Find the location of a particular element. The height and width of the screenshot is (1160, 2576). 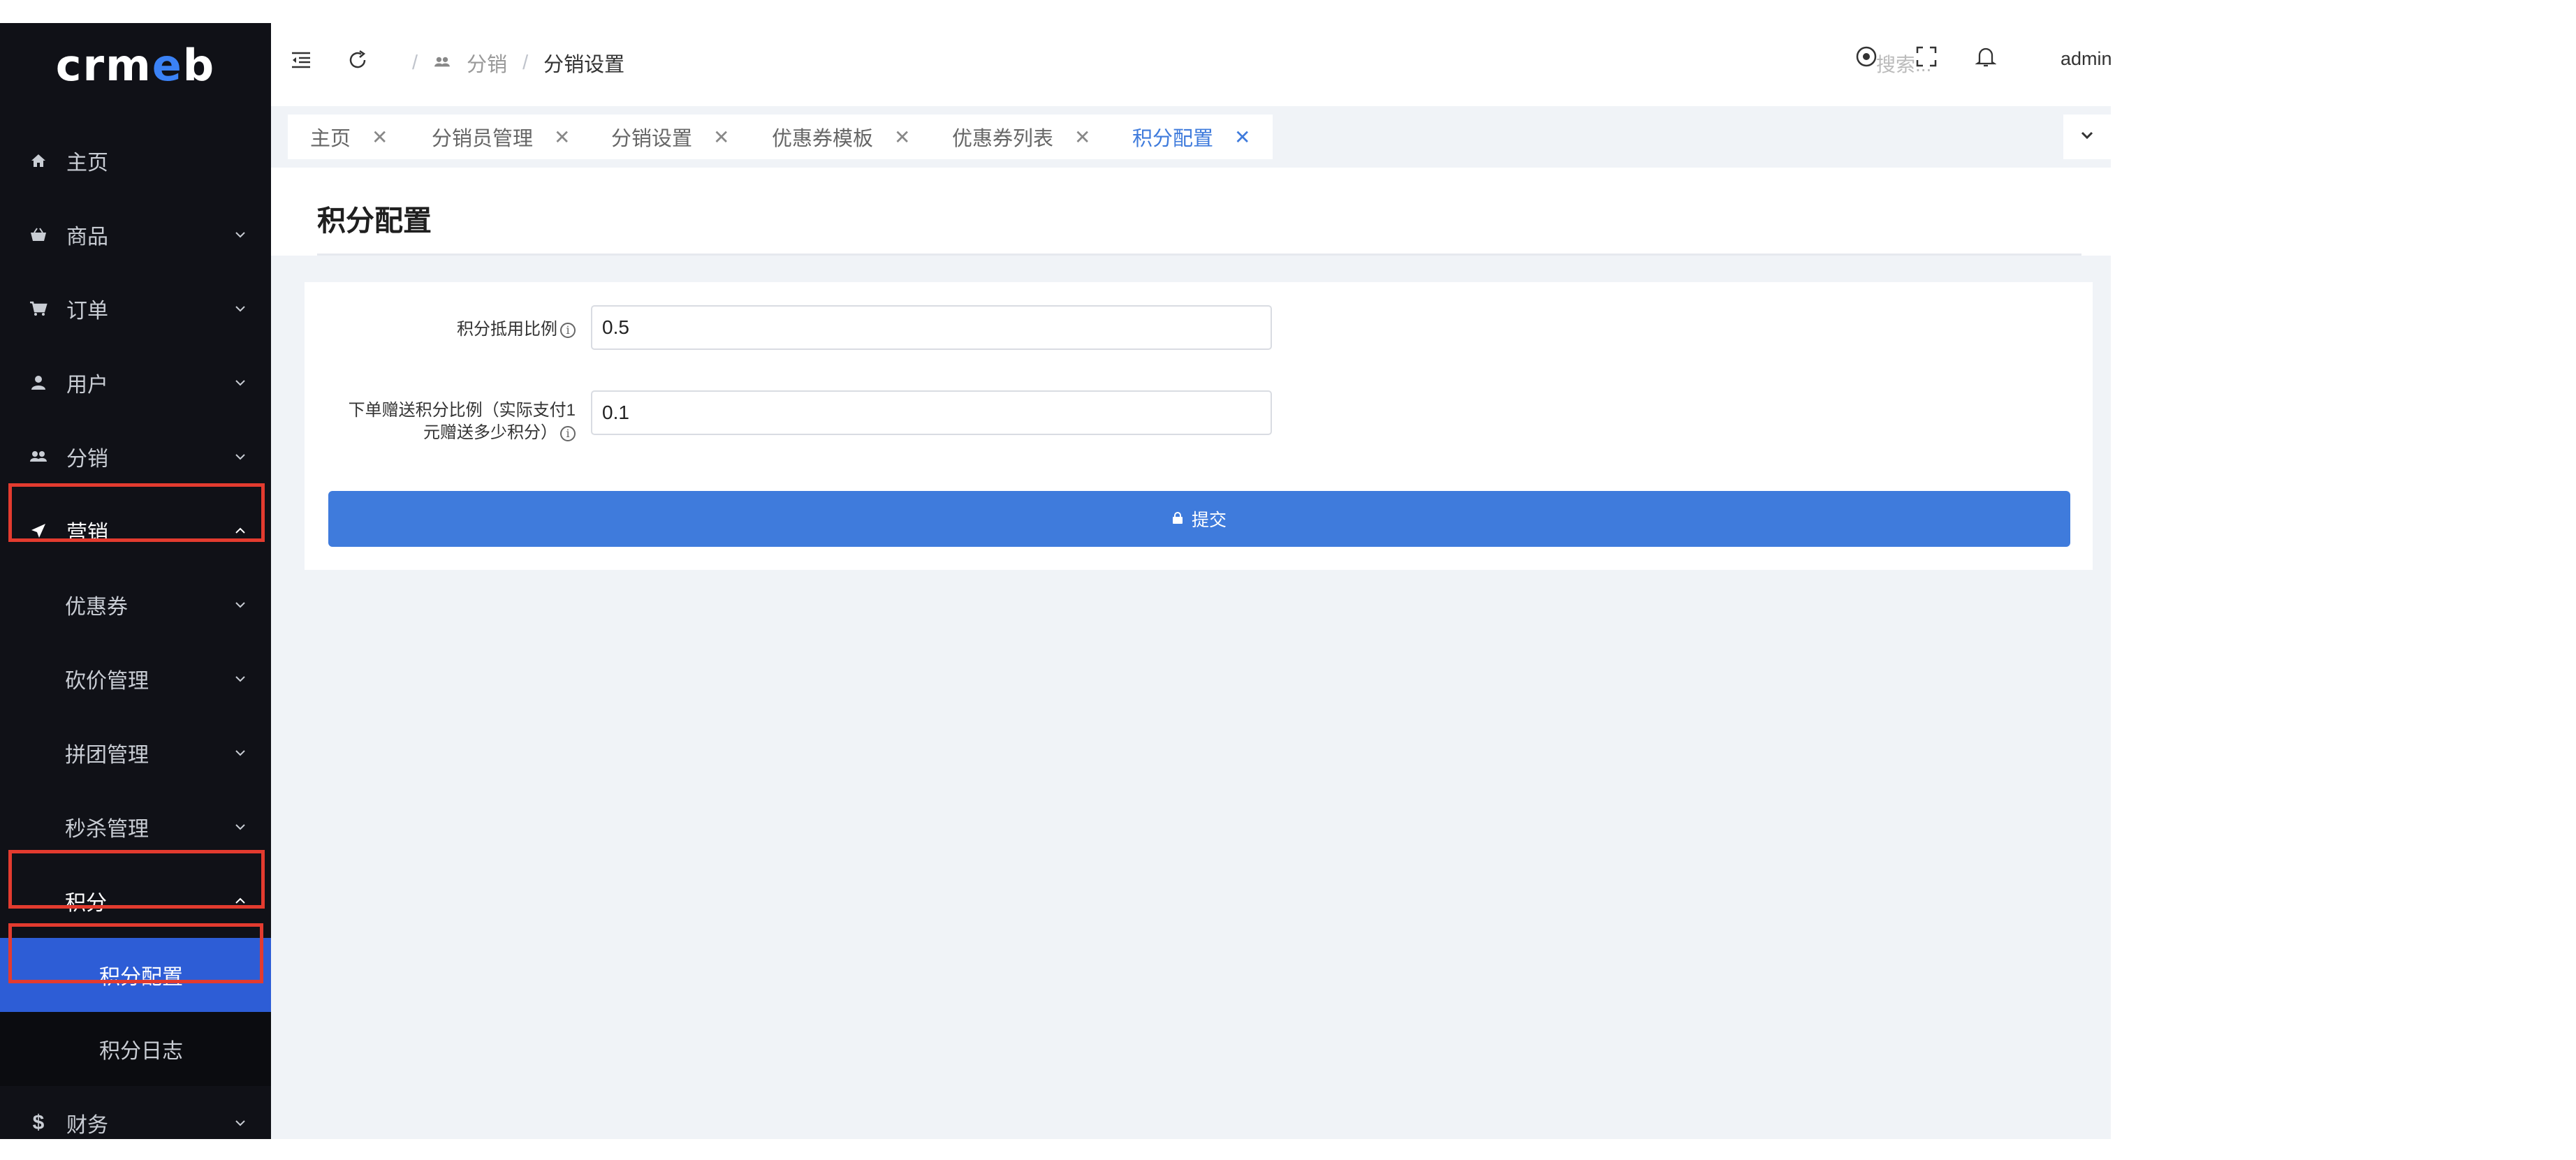

field-label: 积分抵用比例 is located at coordinates (507, 330).